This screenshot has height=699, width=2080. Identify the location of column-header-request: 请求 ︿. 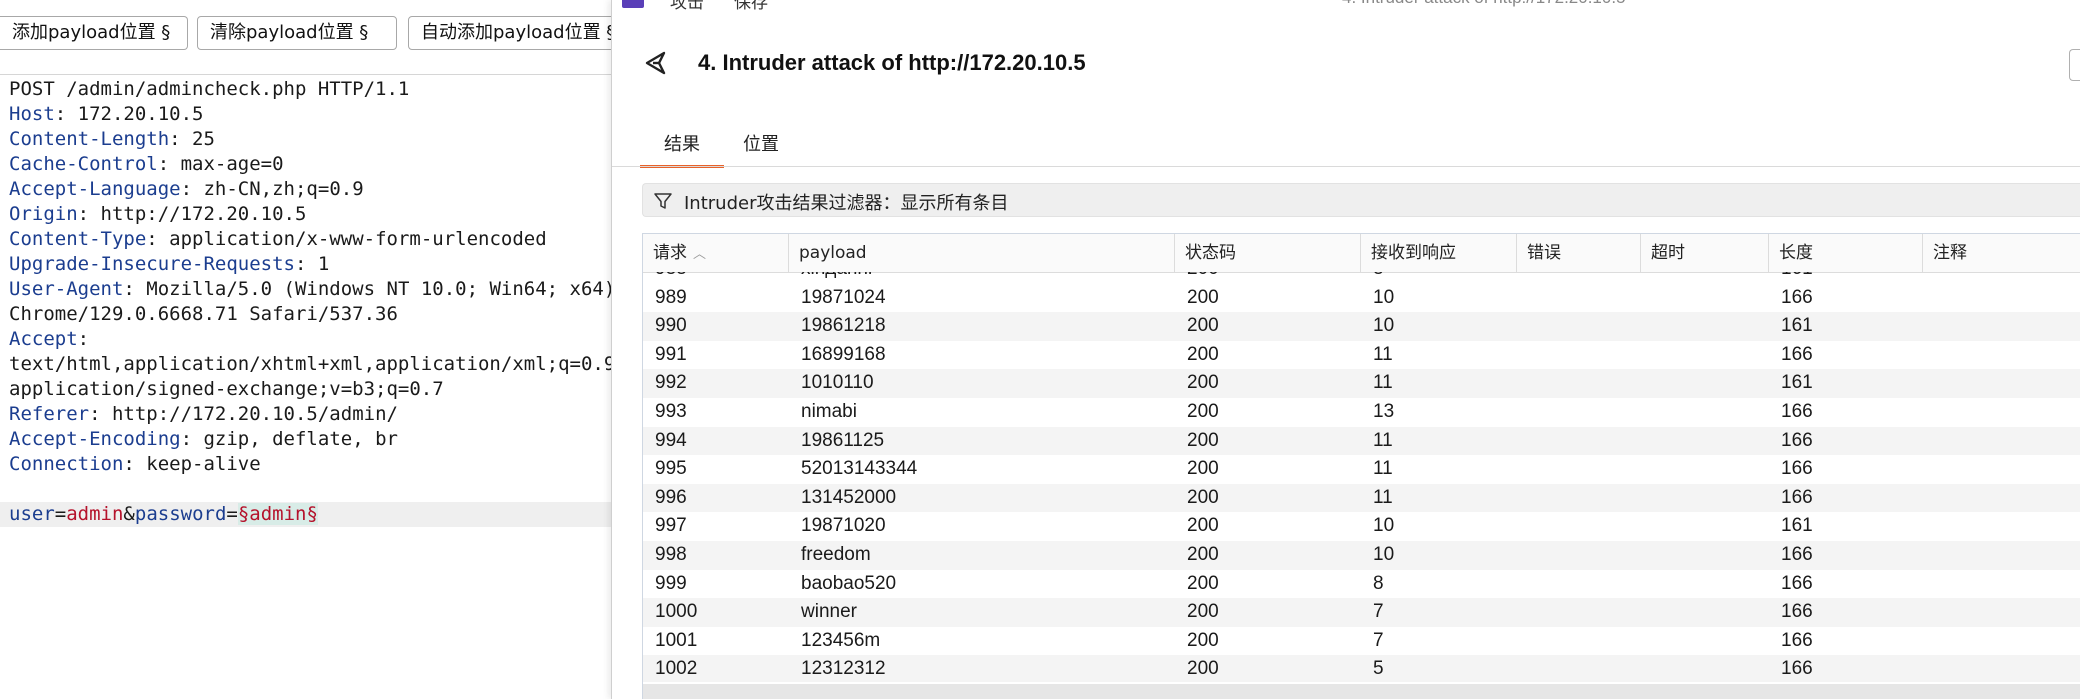
(716, 253).